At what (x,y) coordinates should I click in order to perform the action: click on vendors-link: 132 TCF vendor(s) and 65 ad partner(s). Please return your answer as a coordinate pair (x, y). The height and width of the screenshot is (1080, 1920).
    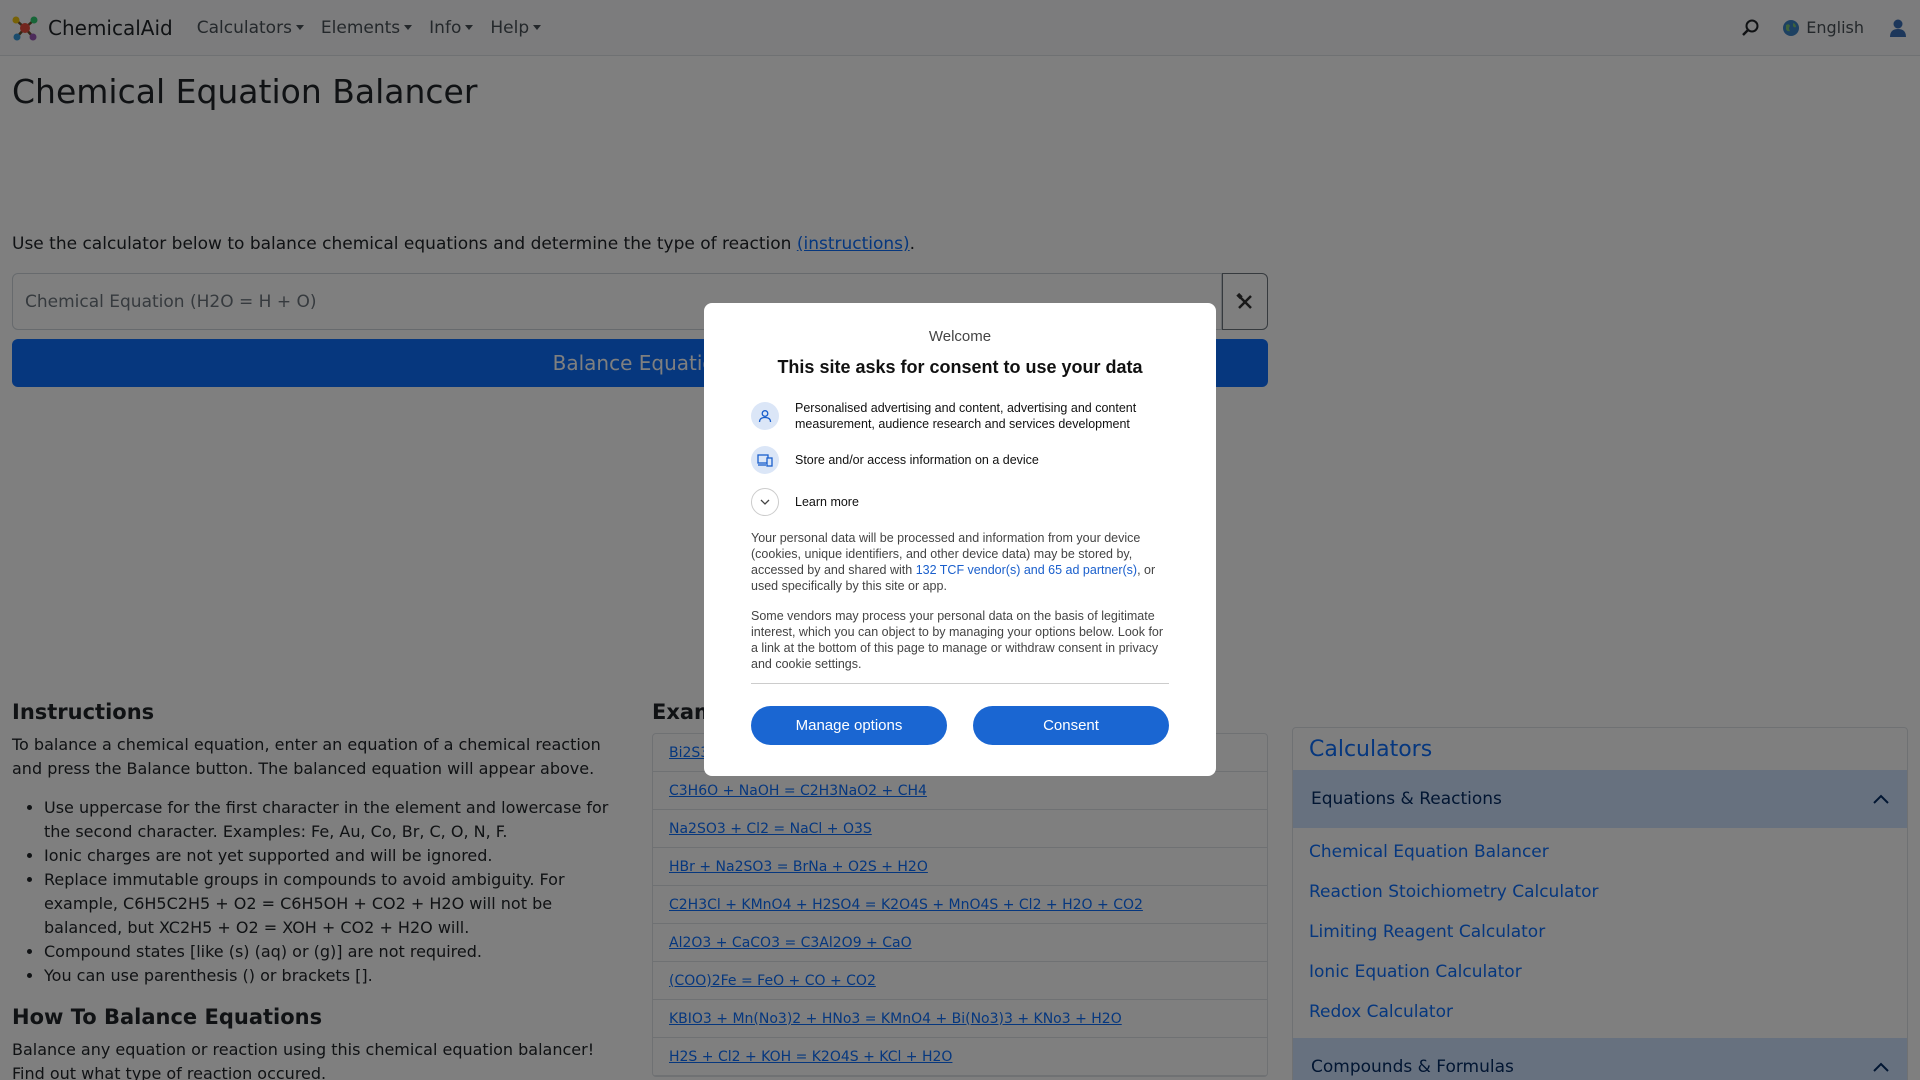
    Looking at the image, I should click on (1026, 570).